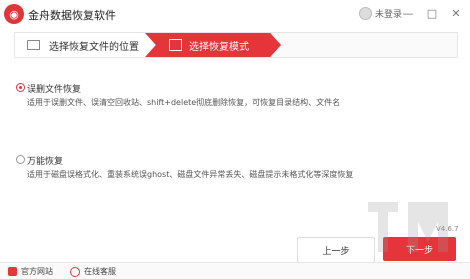 This screenshot has width=470, height=279. Describe the element at coordinates (365, 13) in the screenshot. I see `avatar` at that location.